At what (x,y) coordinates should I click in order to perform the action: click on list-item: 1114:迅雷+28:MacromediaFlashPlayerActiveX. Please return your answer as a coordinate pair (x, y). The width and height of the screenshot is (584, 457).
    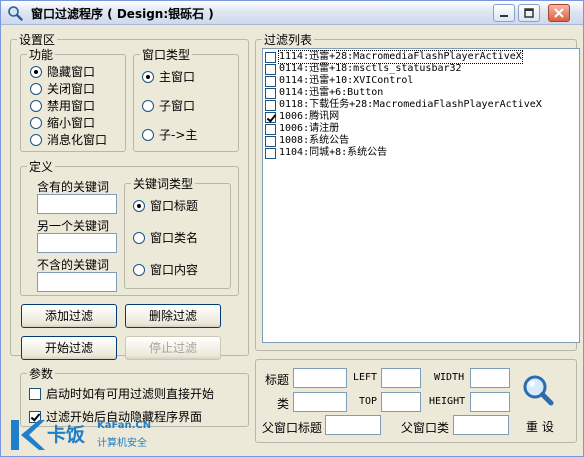
    Looking at the image, I should click on (394, 57).